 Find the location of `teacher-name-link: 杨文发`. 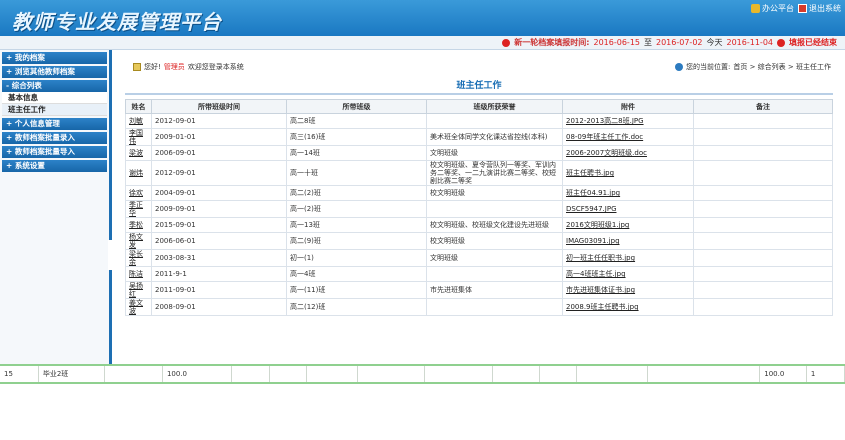

teacher-name-link: 杨文发 is located at coordinates (136, 241).